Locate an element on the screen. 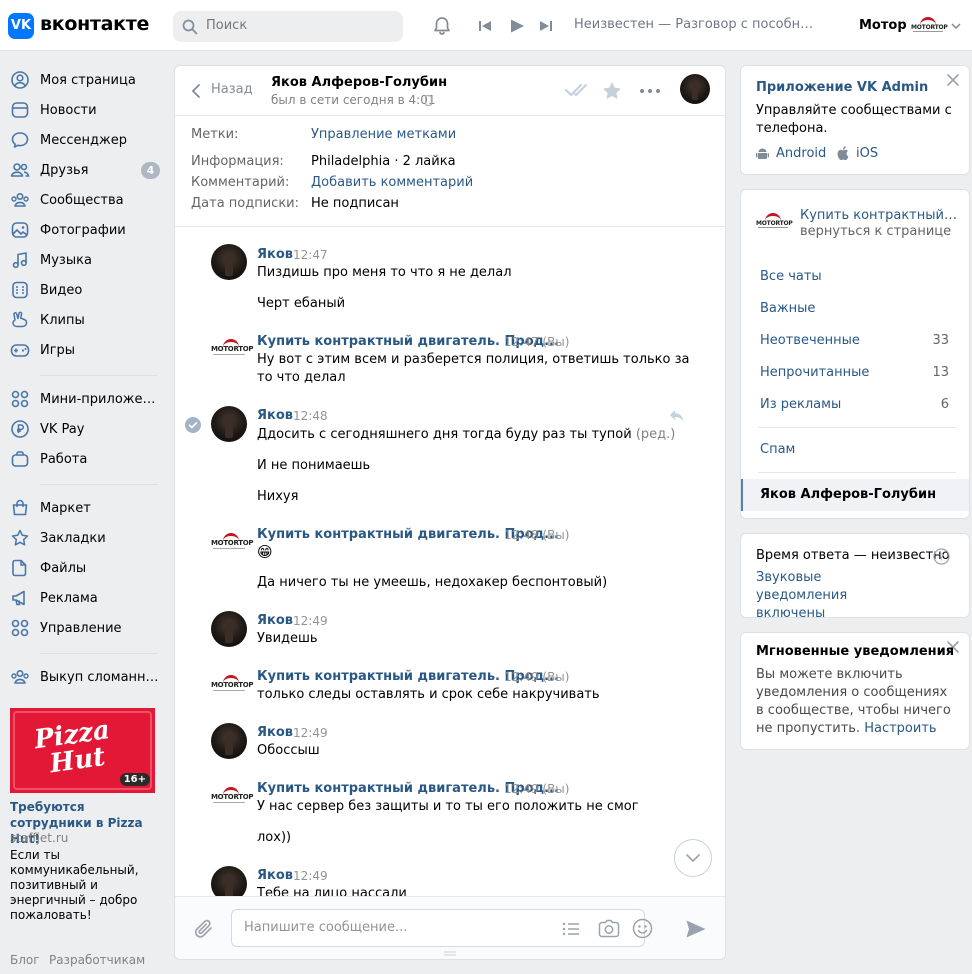  search-input is located at coordinates (296, 25).